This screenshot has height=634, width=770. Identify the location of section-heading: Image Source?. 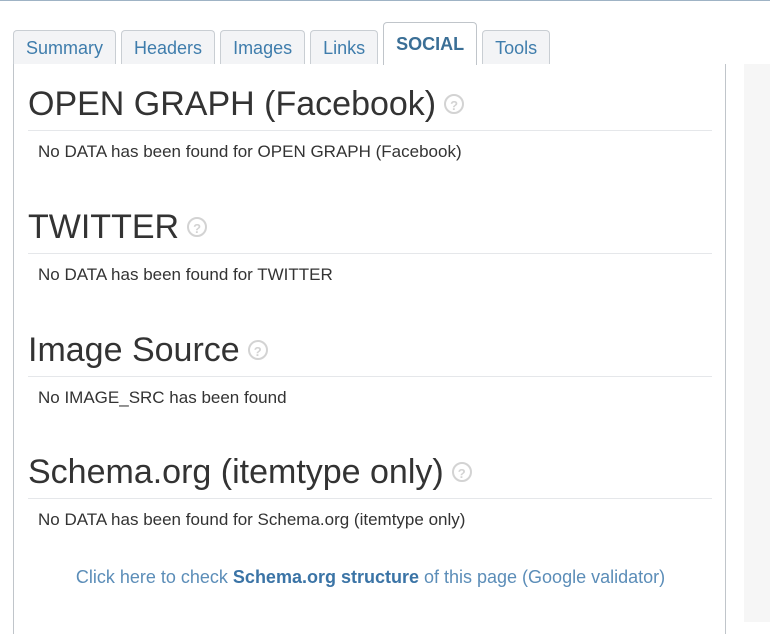
(370, 352).